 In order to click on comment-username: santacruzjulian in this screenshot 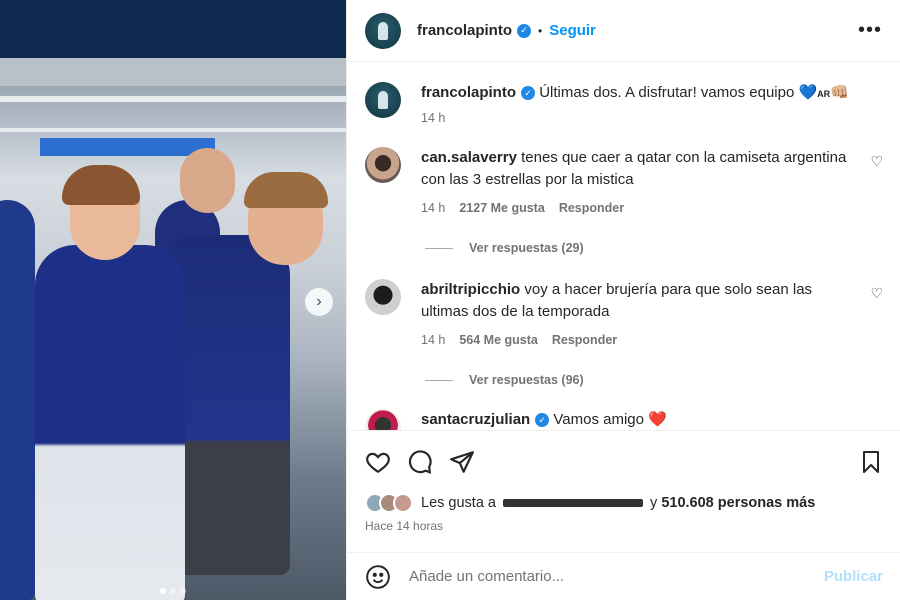, I will do `click(475, 419)`.